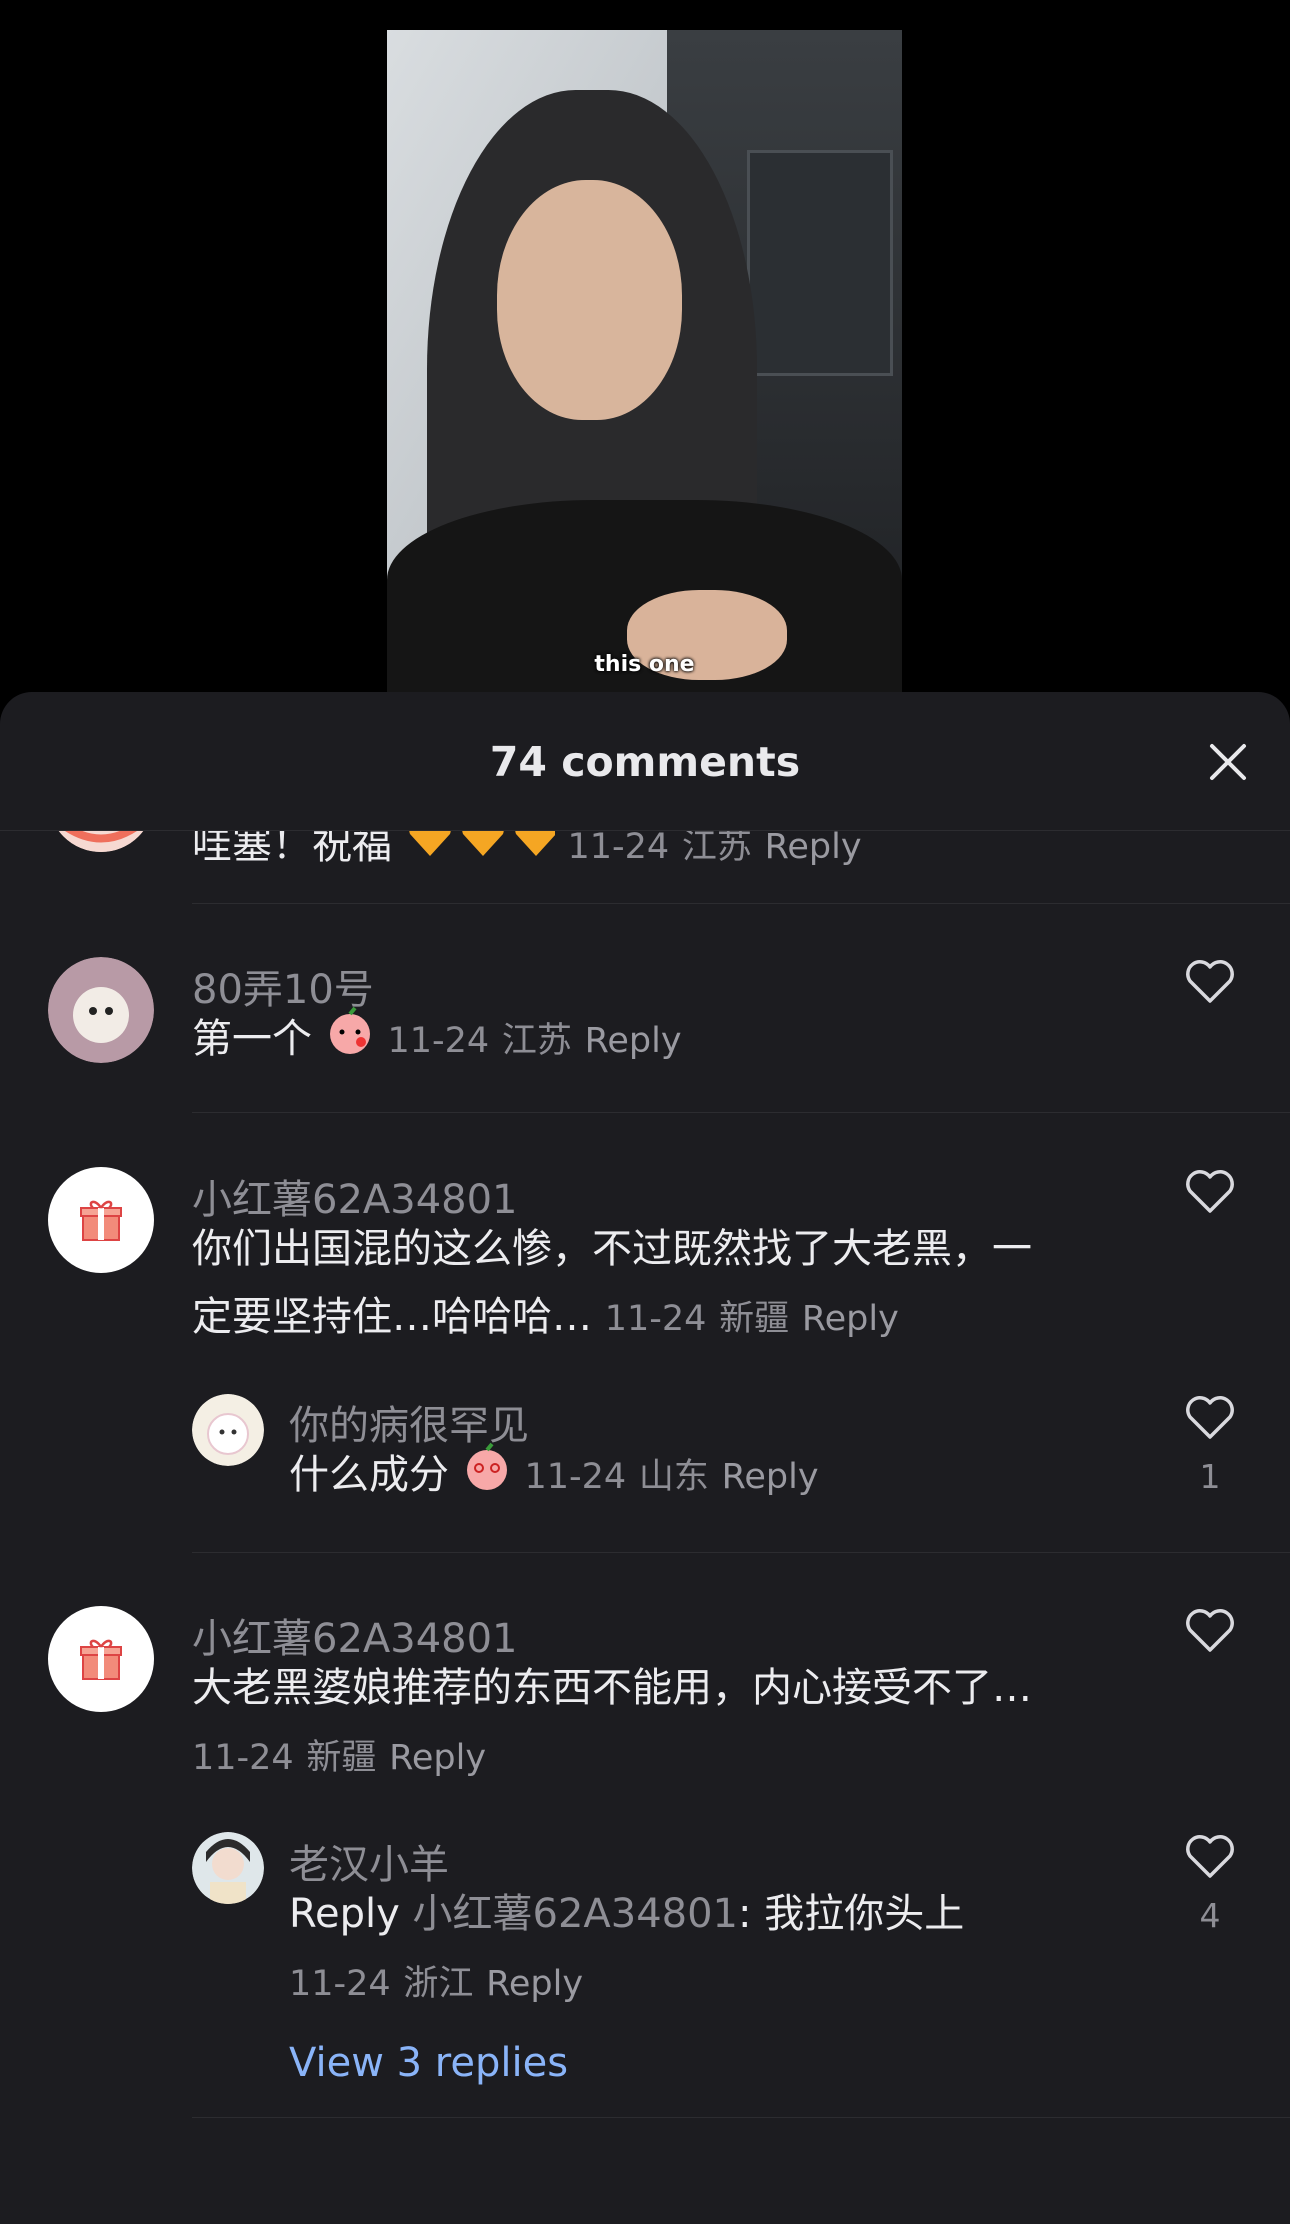  I want to click on video-caption: this one, so click(644, 664).